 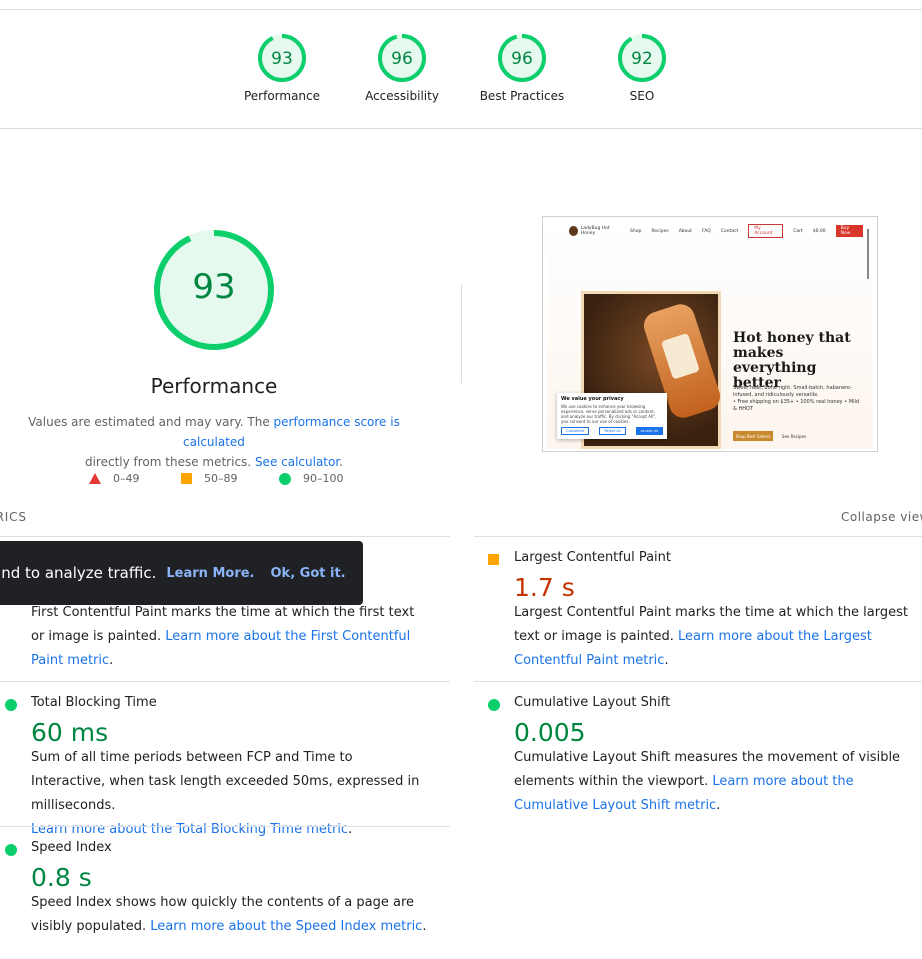 What do you see at coordinates (792, 360) in the screenshot?
I see `thumb-headline: Hot honey that makes everything better` at bounding box center [792, 360].